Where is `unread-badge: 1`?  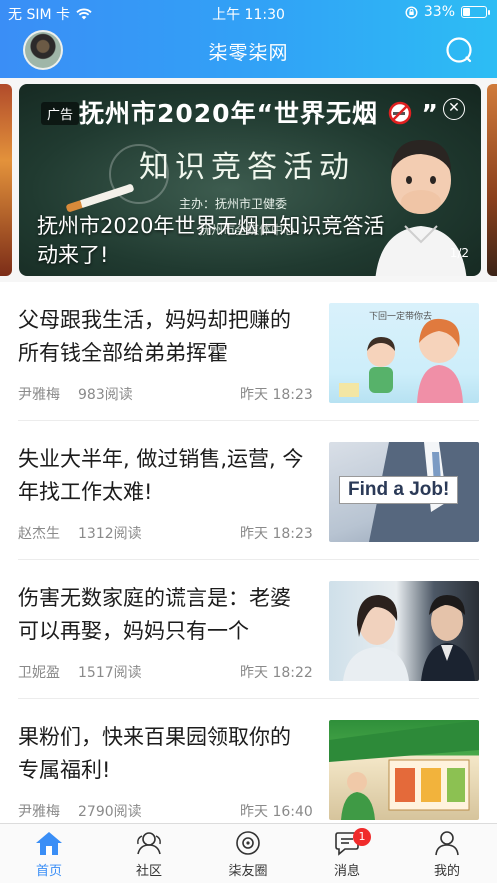 unread-badge: 1 is located at coordinates (362, 837).